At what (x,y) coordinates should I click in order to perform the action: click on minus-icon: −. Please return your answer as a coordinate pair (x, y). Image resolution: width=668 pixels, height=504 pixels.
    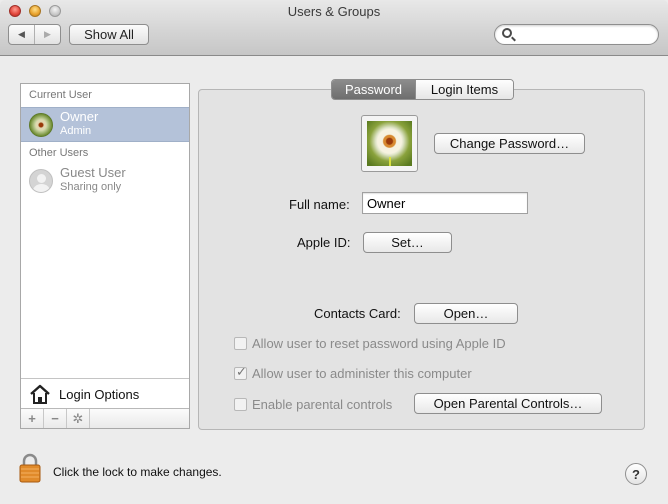
    Looking at the image, I should click on (55, 418).